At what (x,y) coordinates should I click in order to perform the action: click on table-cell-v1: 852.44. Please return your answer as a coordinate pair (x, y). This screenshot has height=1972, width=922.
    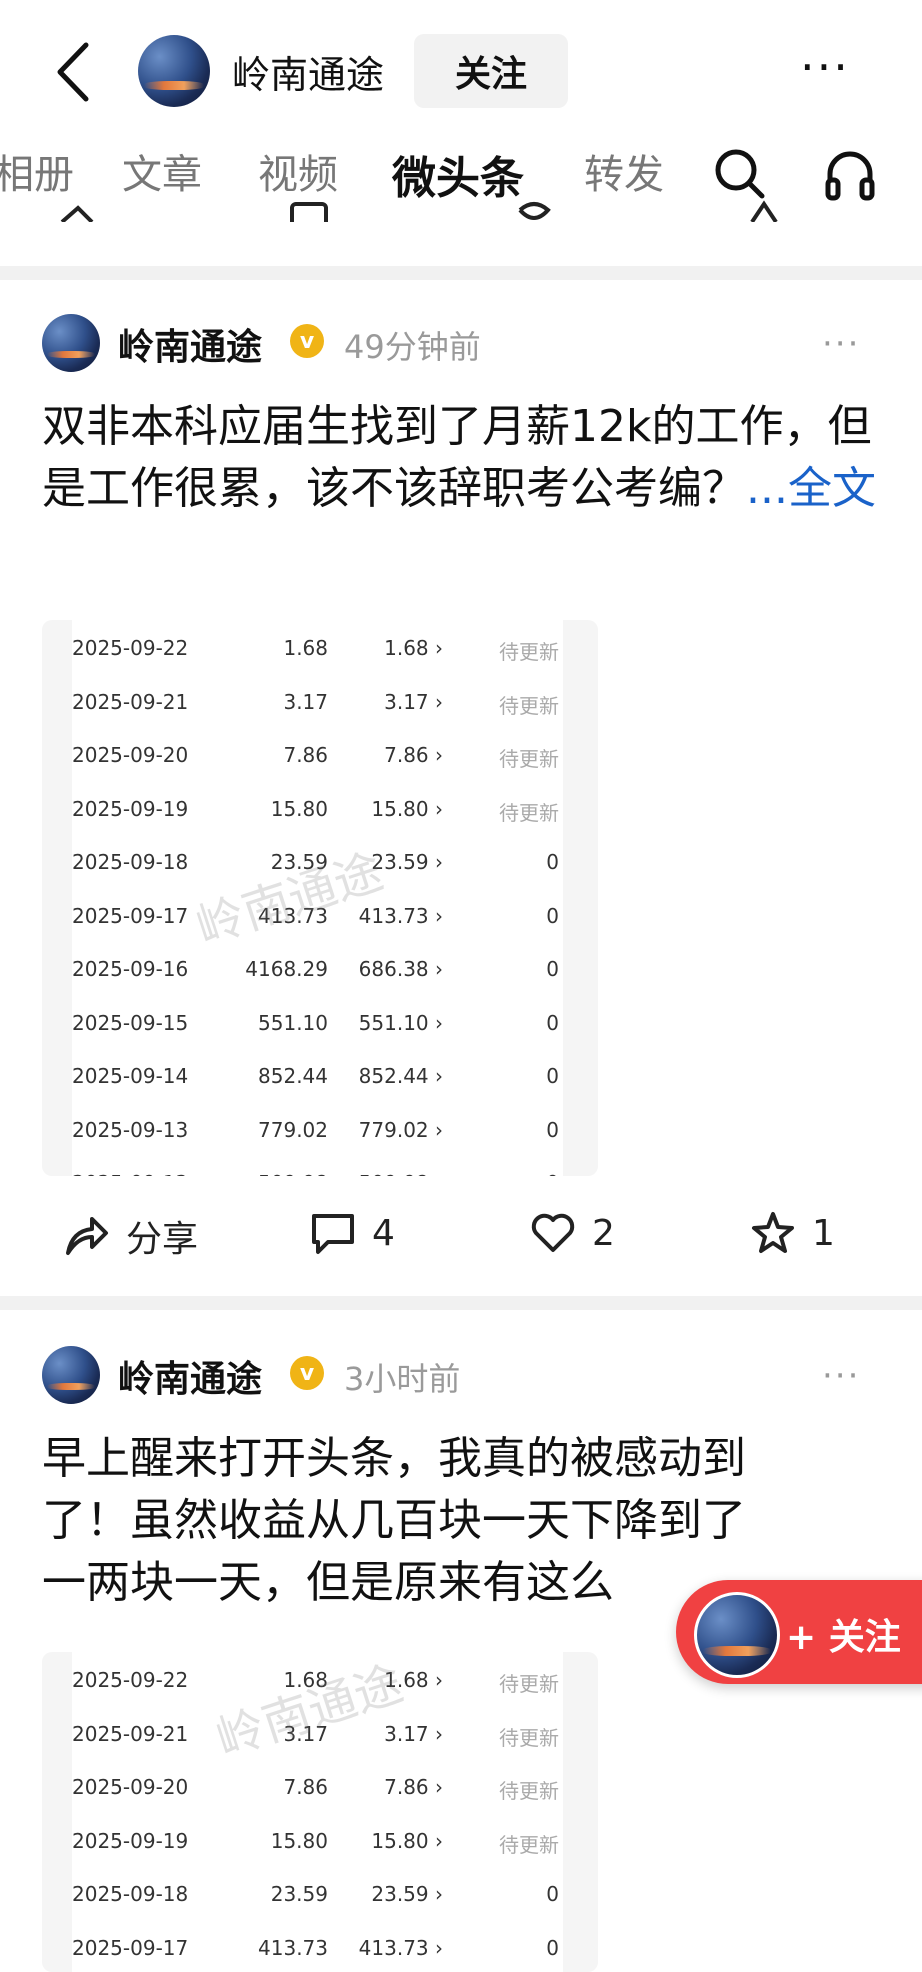
    Looking at the image, I should click on (293, 1076).